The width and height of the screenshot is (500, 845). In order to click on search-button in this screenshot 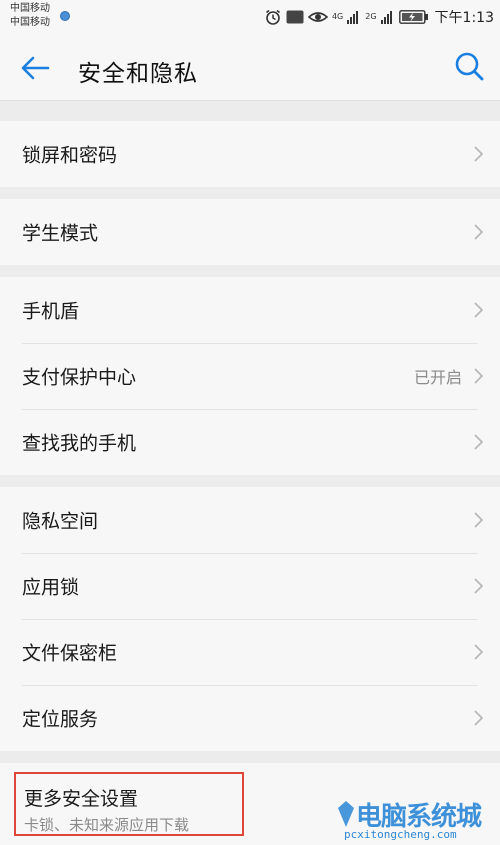, I will do `click(469, 66)`.